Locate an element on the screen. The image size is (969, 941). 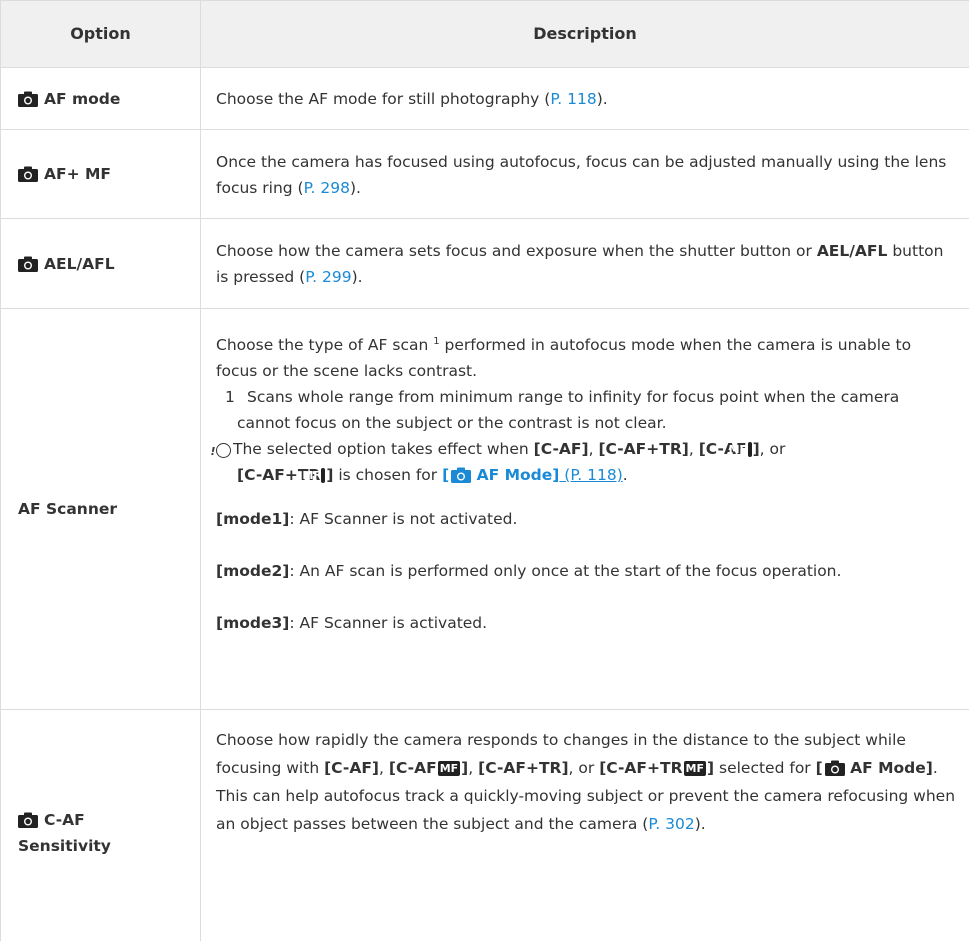
af-mode-ref: [ AF Mode] is located at coordinates (874, 768).